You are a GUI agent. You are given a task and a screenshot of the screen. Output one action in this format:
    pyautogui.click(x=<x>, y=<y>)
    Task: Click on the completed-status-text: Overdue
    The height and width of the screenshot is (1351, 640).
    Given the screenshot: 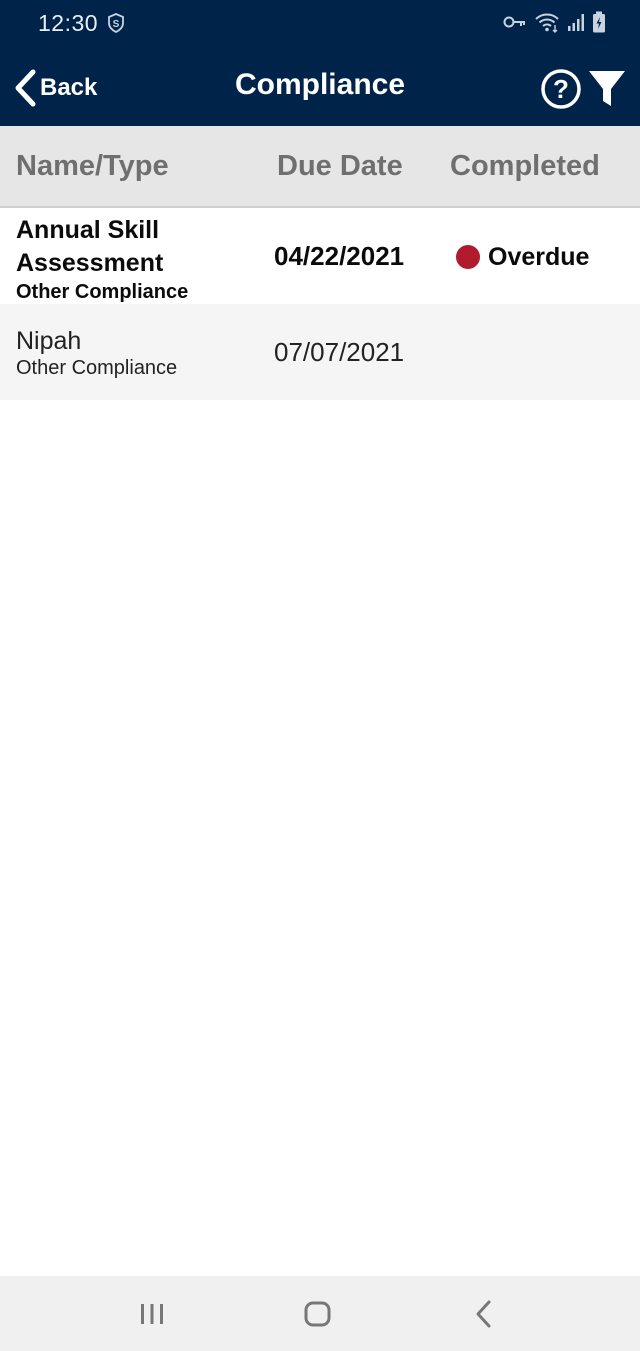 What is the action you would take?
    pyautogui.click(x=539, y=256)
    